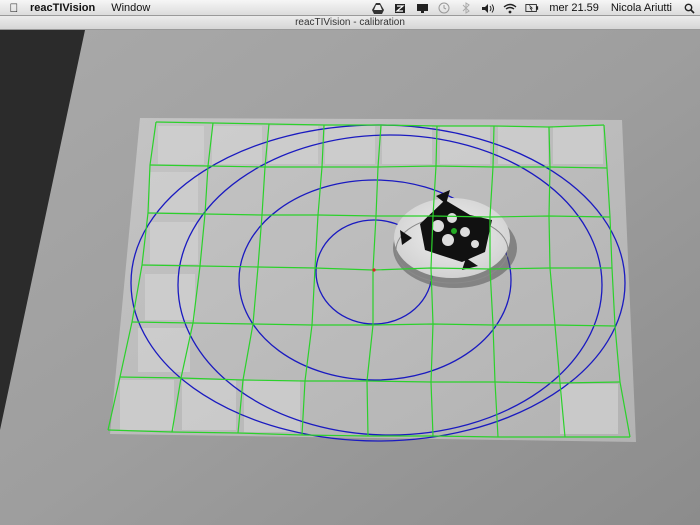 This screenshot has height=525, width=700. What do you see at coordinates (689, 8) in the screenshot?
I see `spotlight-icon` at bounding box center [689, 8].